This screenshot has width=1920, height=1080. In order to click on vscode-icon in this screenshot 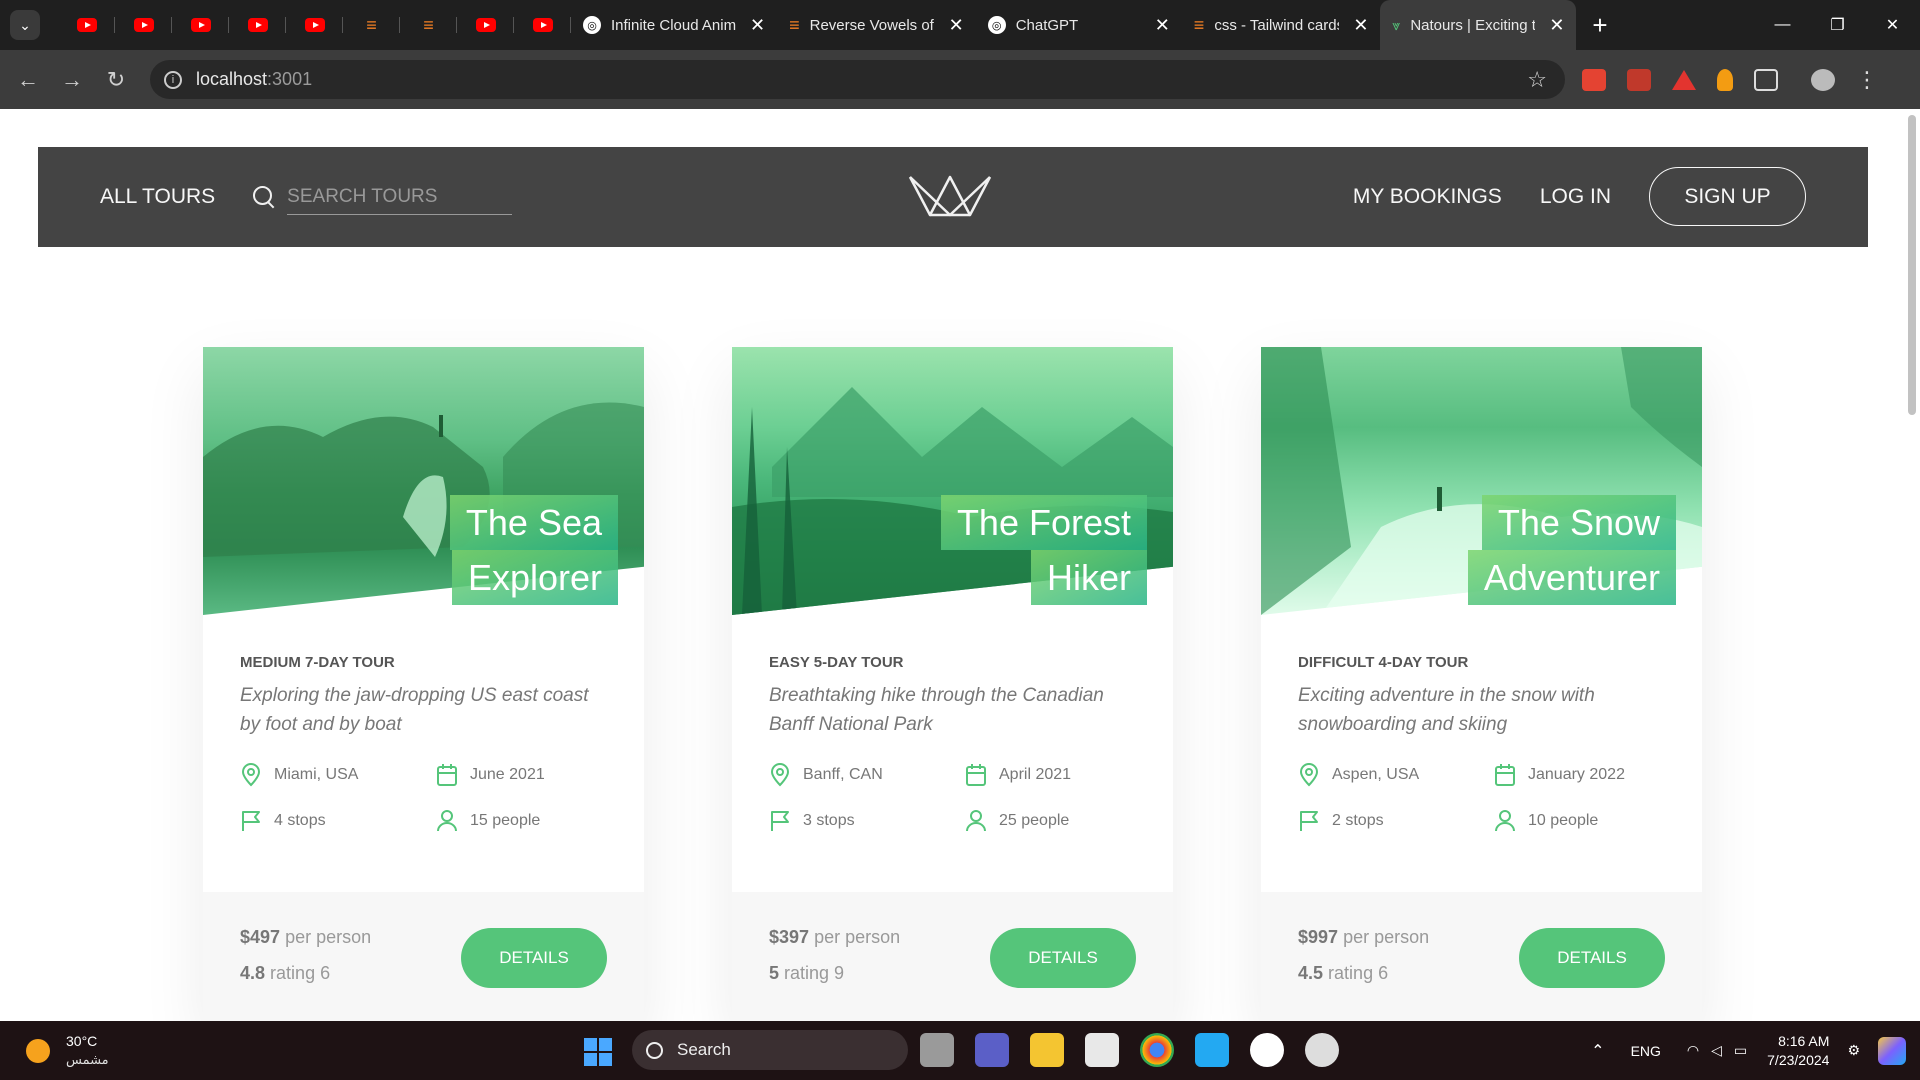, I will do `click(1212, 1050)`.